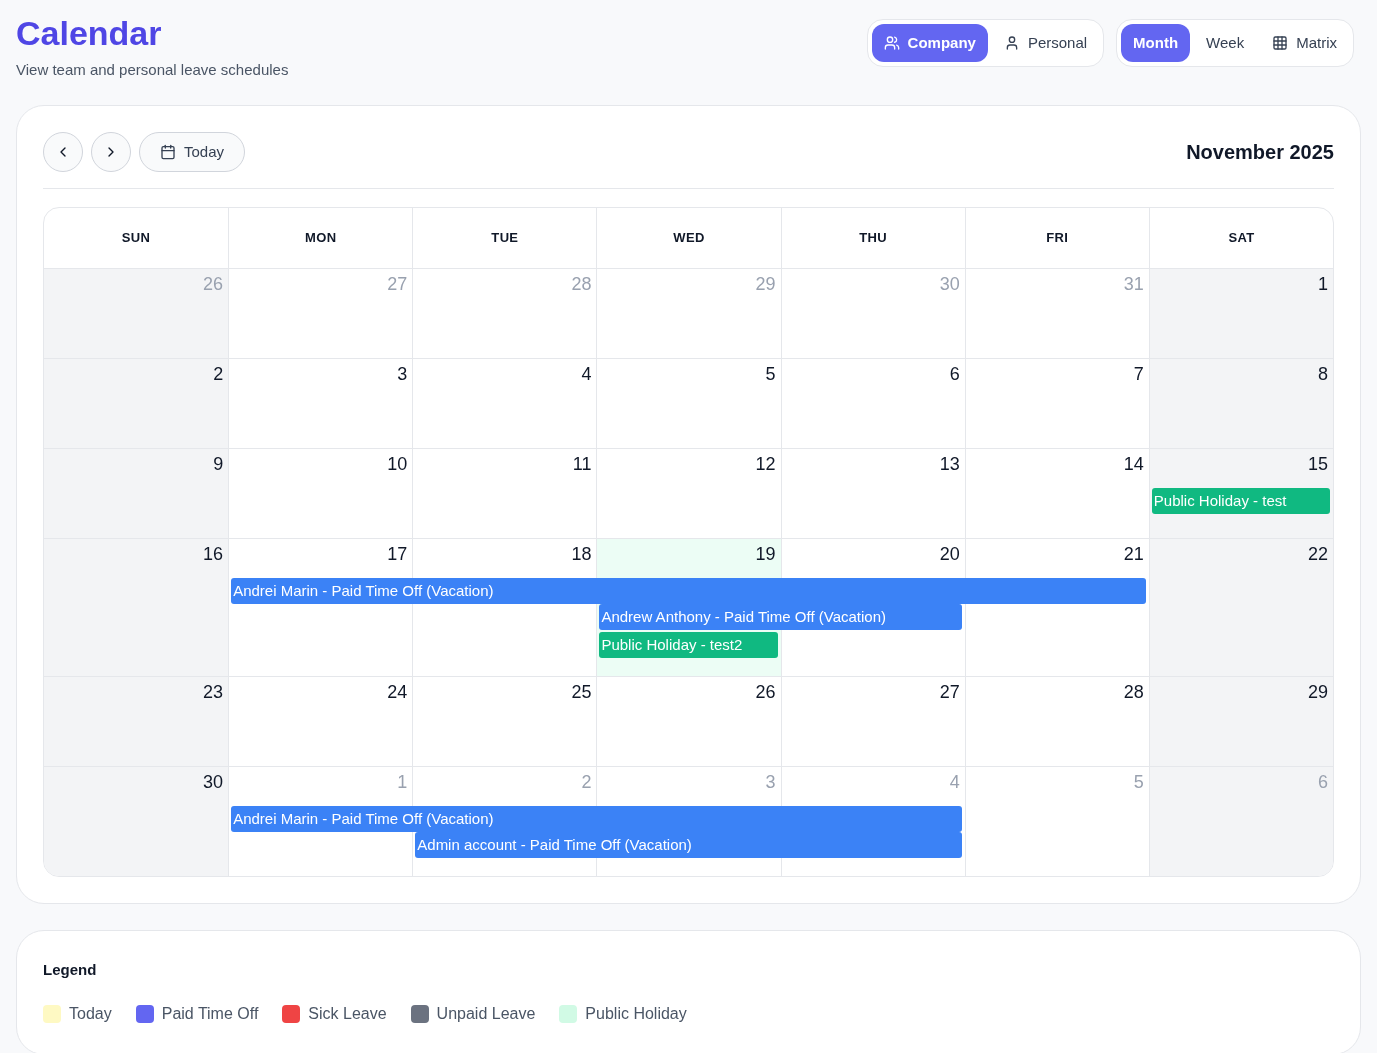 The height and width of the screenshot is (1053, 1377). What do you see at coordinates (688, 557) in the screenshot?
I see `day-cell: 19` at bounding box center [688, 557].